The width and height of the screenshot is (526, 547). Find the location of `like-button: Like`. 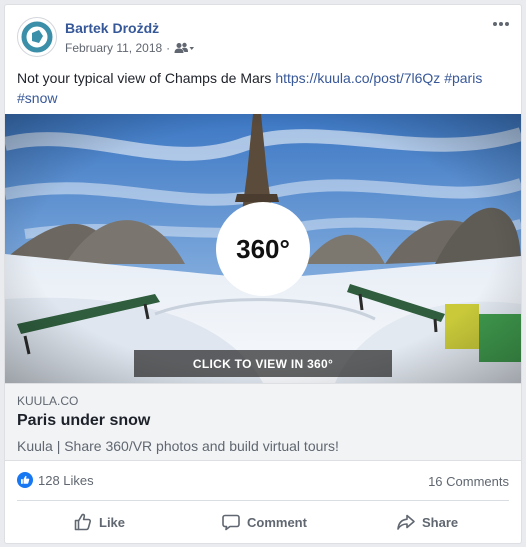

like-button: Like is located at coordinates (99, 522).